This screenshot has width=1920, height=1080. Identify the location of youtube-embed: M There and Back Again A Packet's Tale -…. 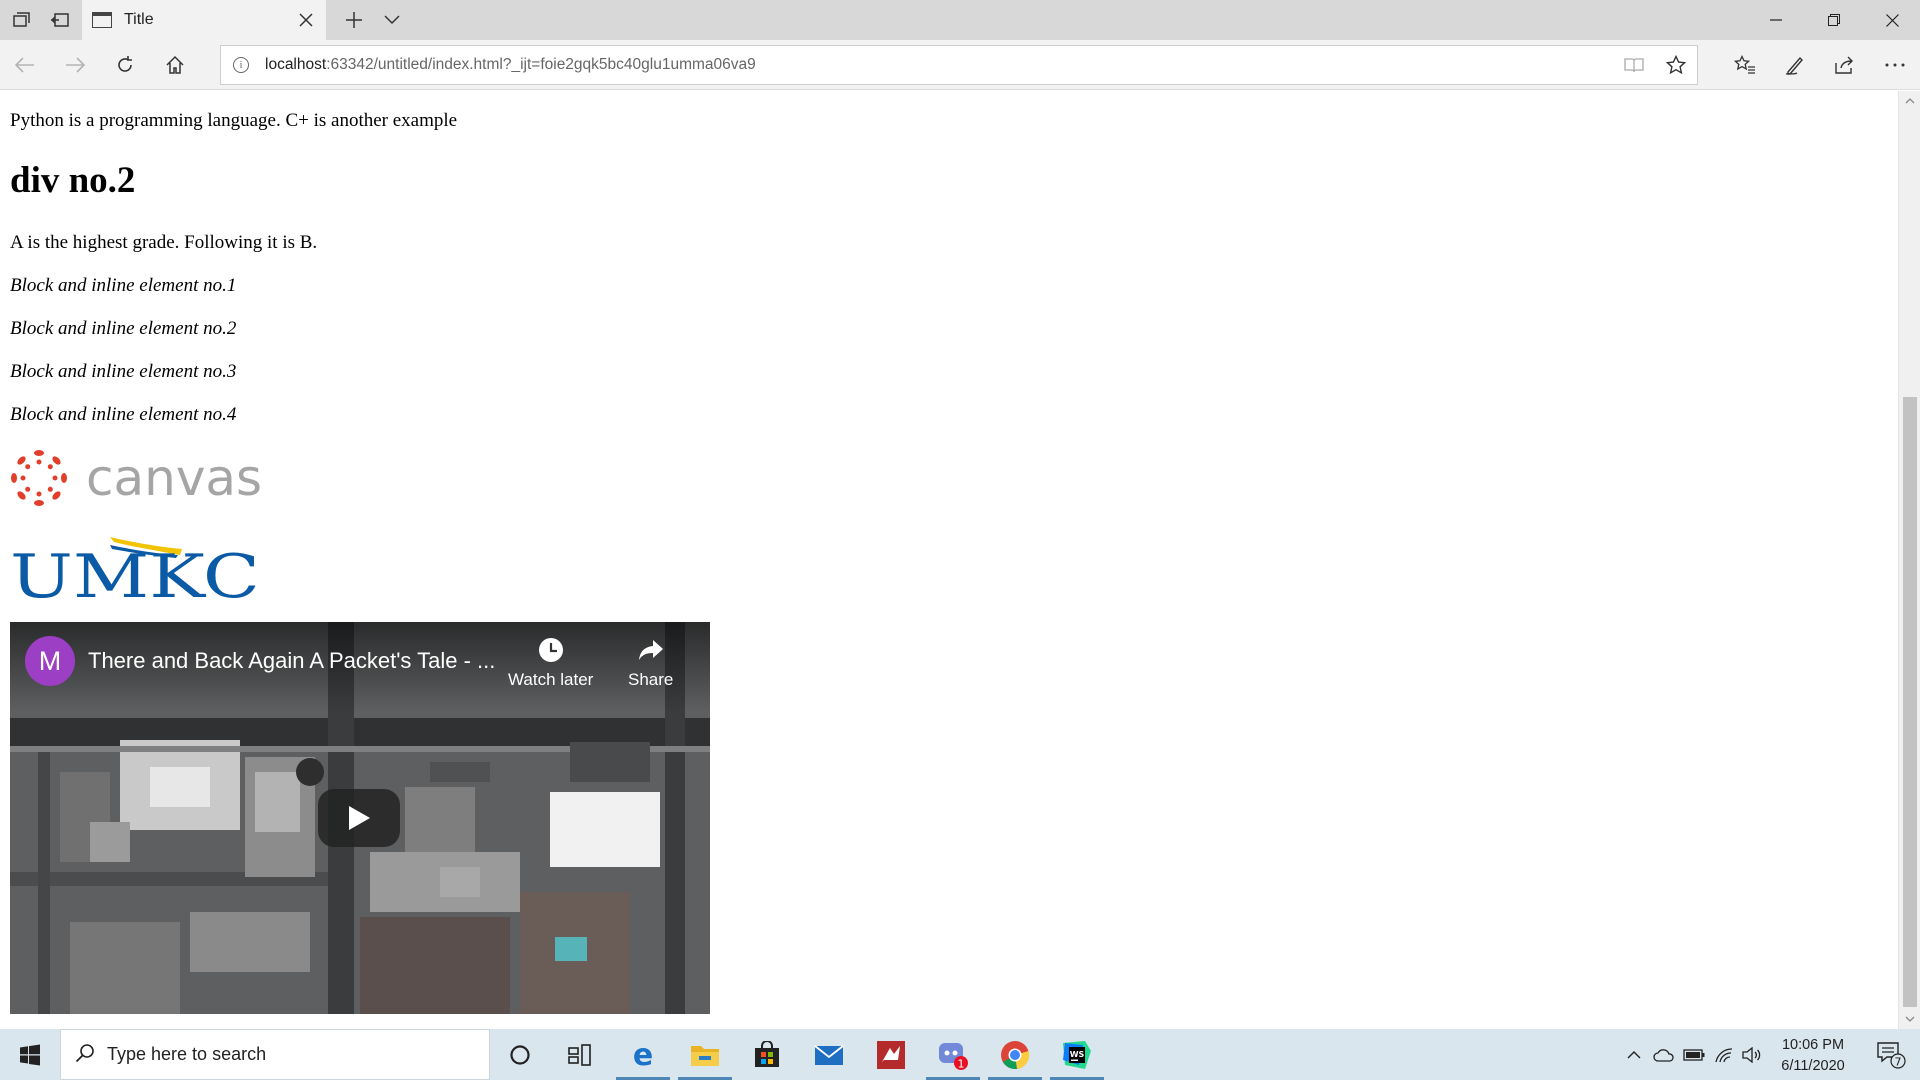
(360, 818).